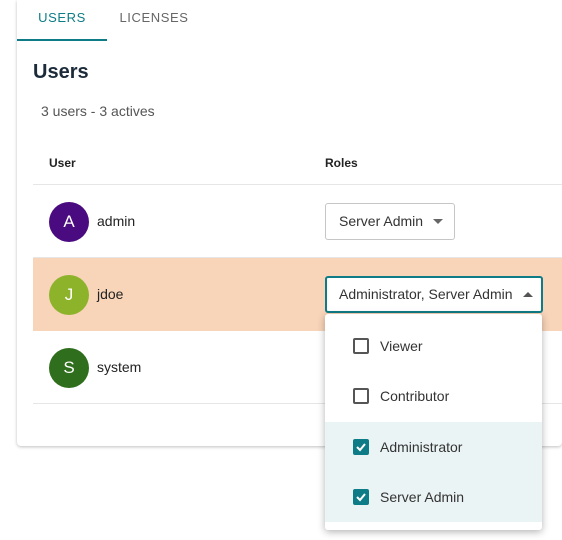 Image resolution: width=562 pixels, height=540 pixels. Describe the element at coordinates (341, 163) in the screenshot. I see `column-header-roles: Roles` at that location.